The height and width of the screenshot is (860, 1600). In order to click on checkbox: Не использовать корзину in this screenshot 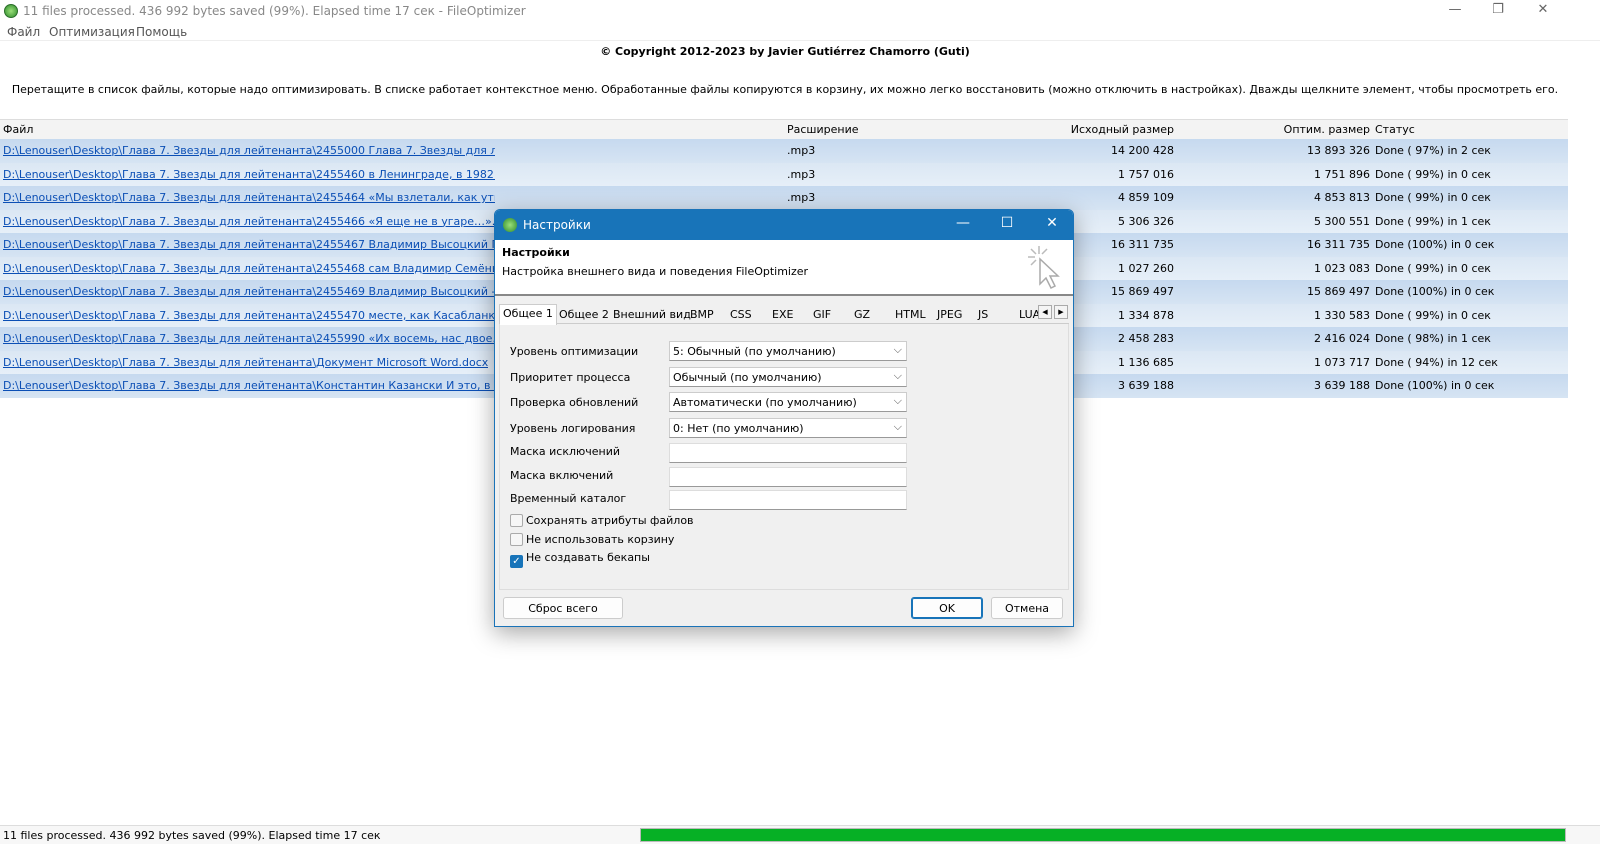, I will do `click(592, 539)`.